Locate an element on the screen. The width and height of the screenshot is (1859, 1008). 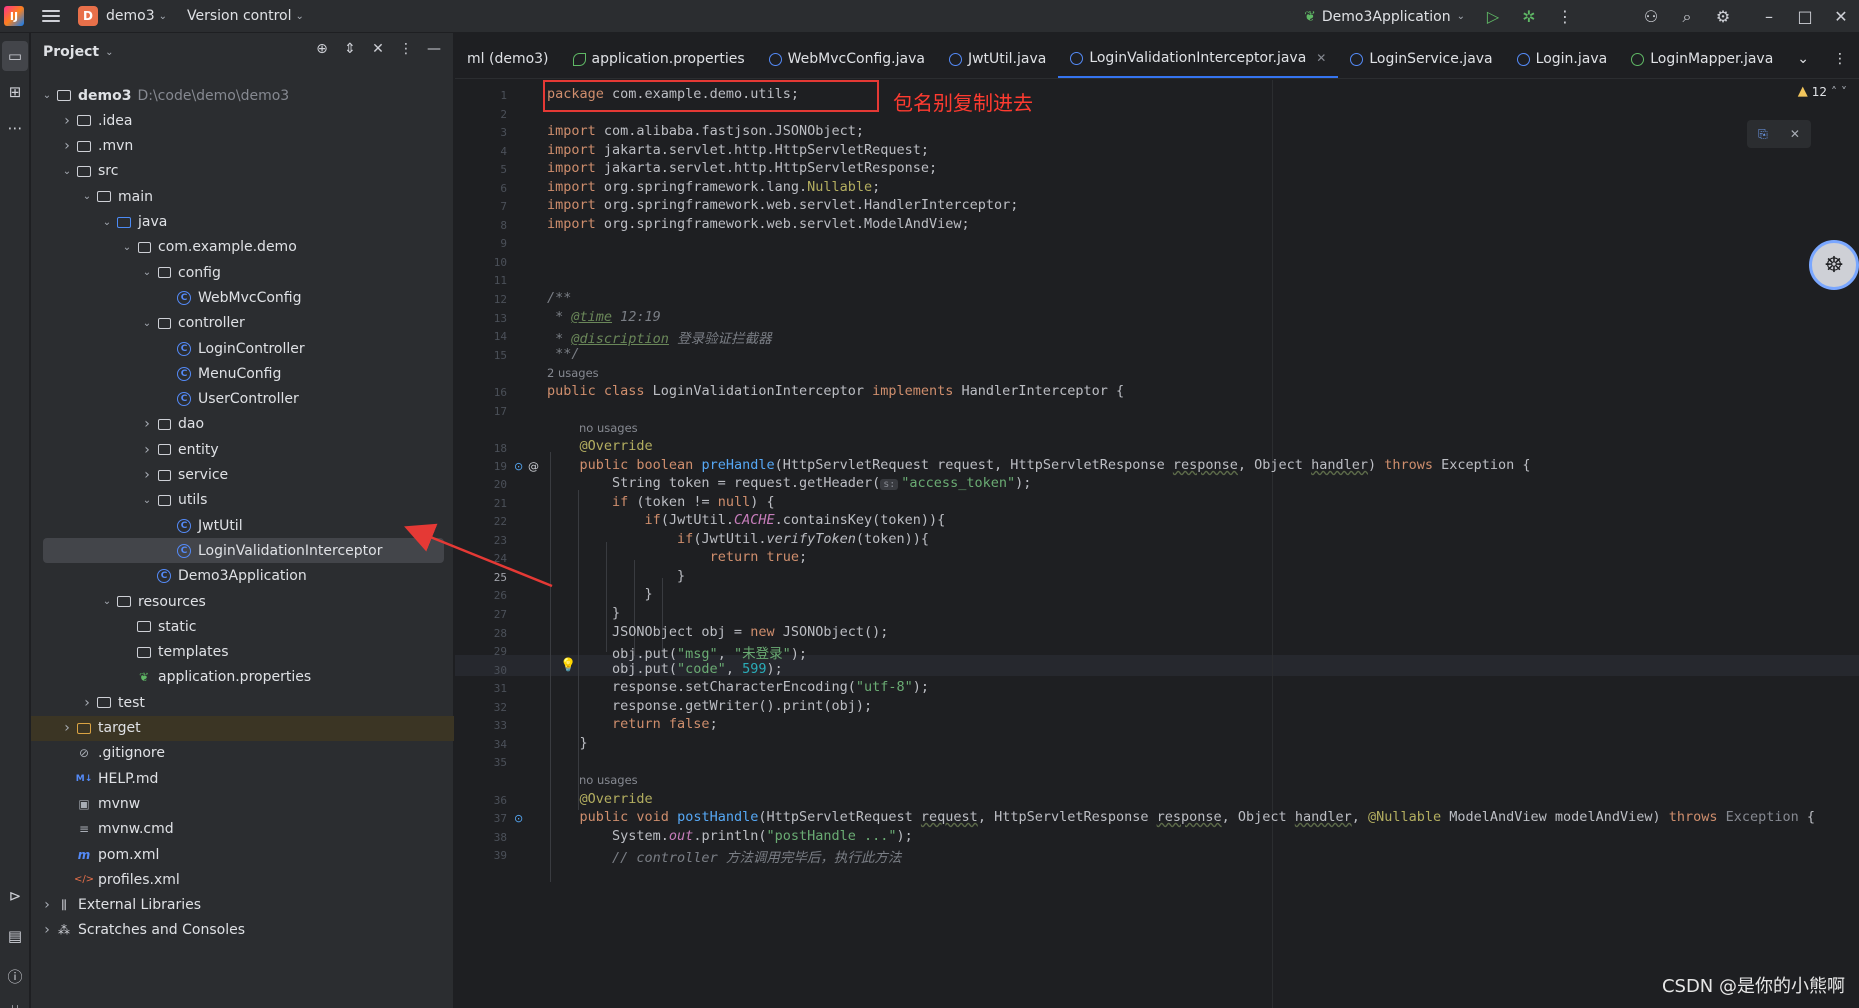
project-tool-folder-icon: ▭ is located at coordinates (15, 56).